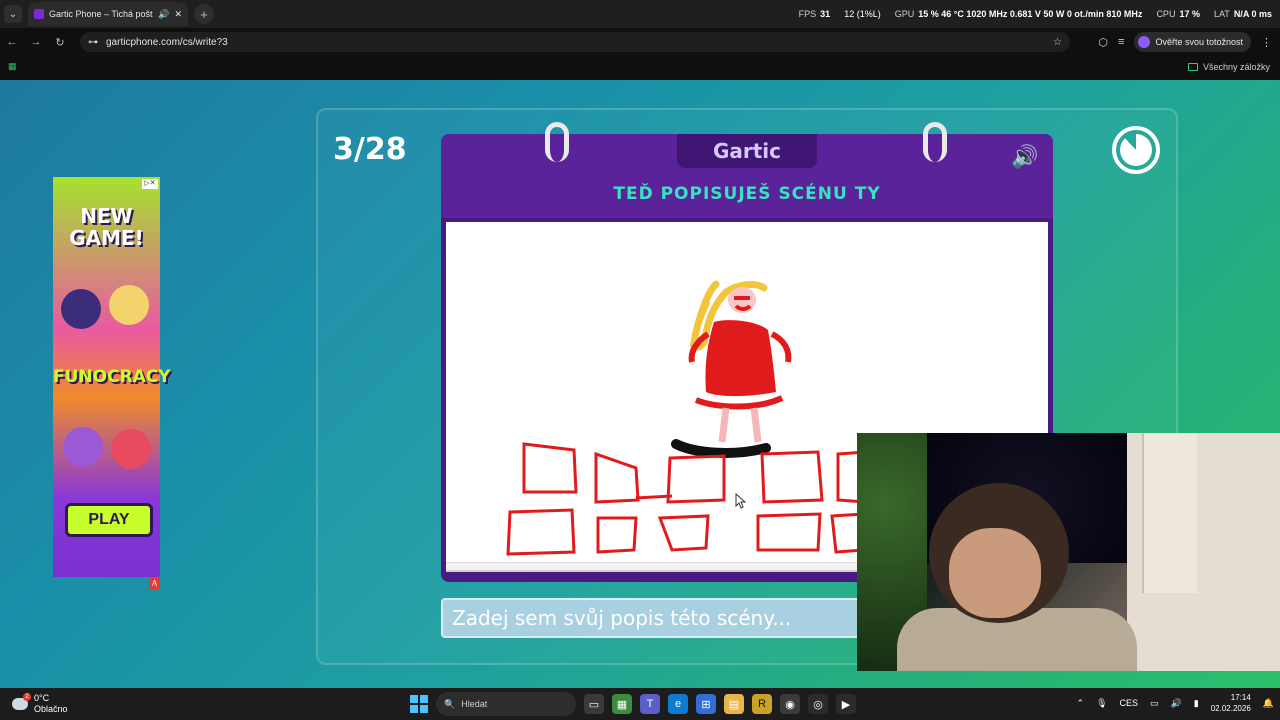 Image resolution: width=1280 pixels, height=720 pixels. Describe the element at coordinates (474, 704) in the screenshot. I see `search-label: Hledat` at that location.